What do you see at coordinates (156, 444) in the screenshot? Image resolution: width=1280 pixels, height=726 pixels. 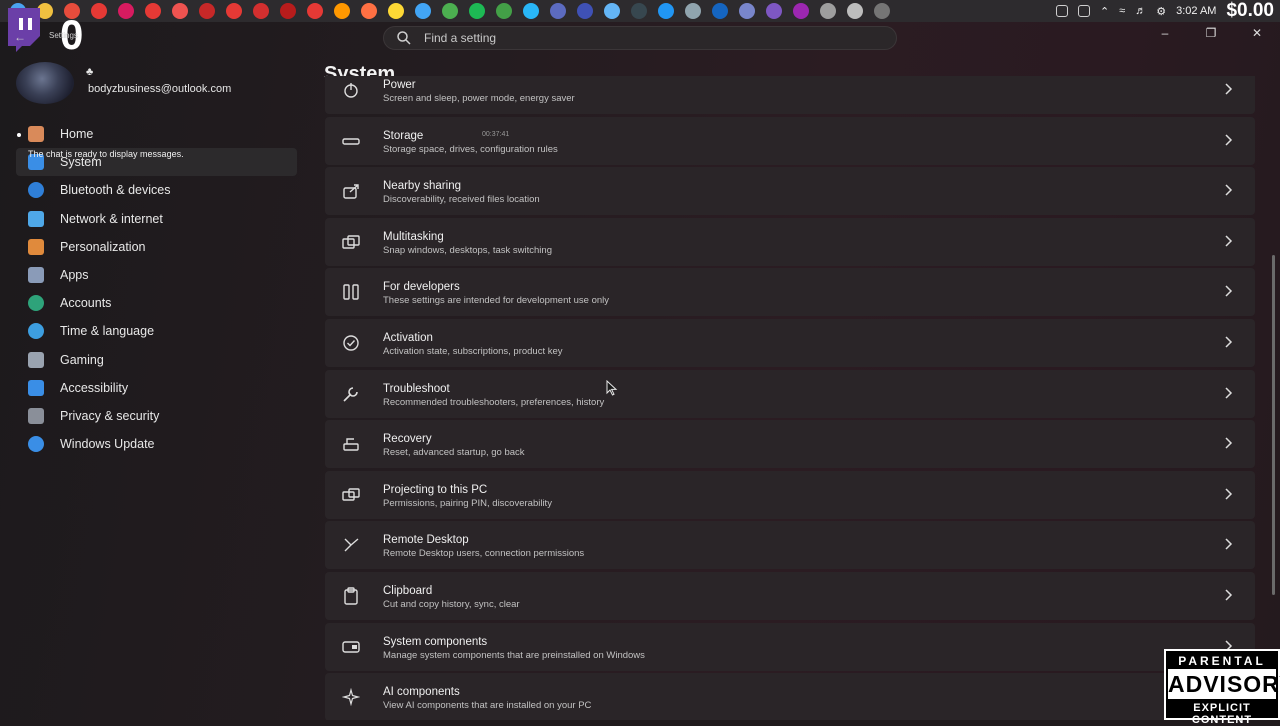 I see `sidebar-item-windows-update: Windows Update` at bounding box center [156, 444].